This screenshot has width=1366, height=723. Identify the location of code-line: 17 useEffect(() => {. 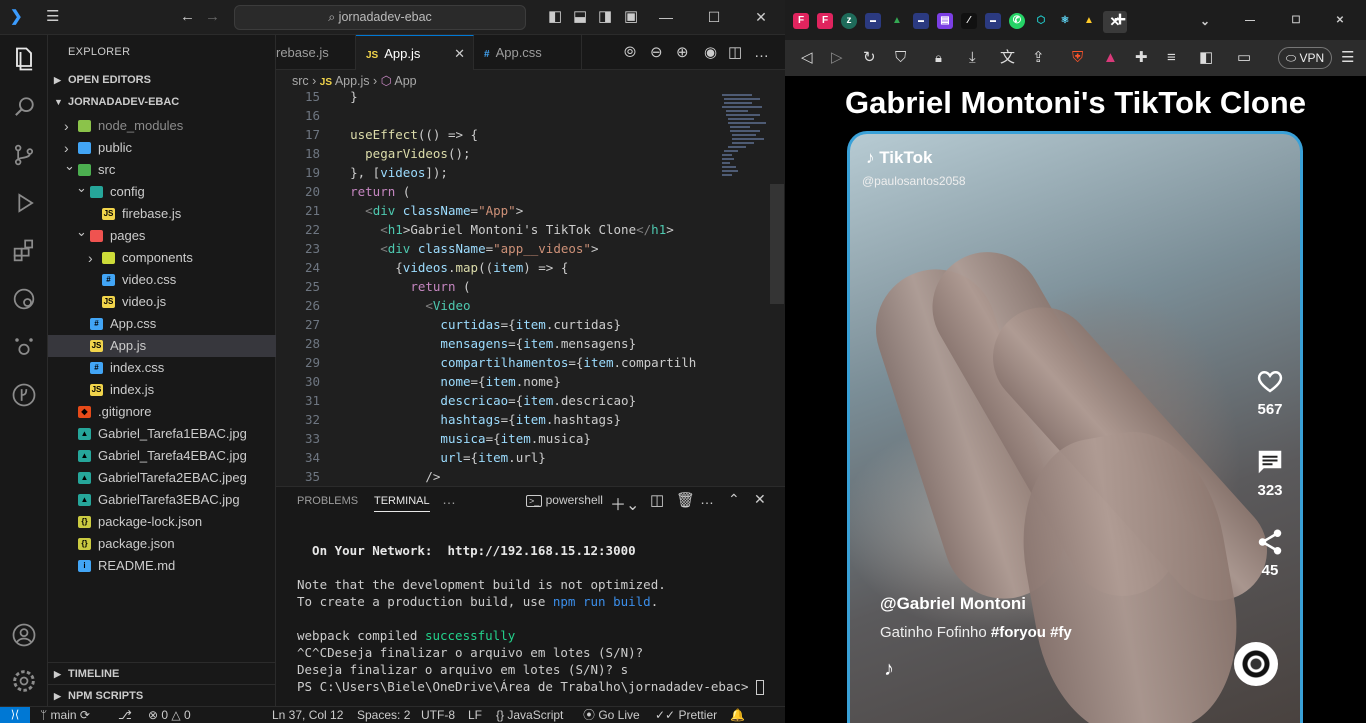
(523, 134).